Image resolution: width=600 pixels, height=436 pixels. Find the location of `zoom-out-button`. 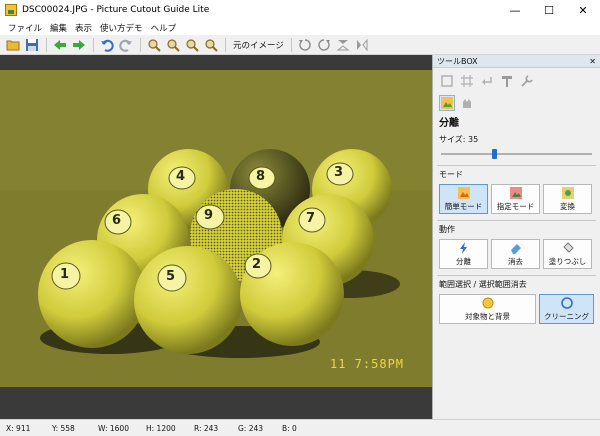

zoom-out-button is located at coordinates (173, 45).